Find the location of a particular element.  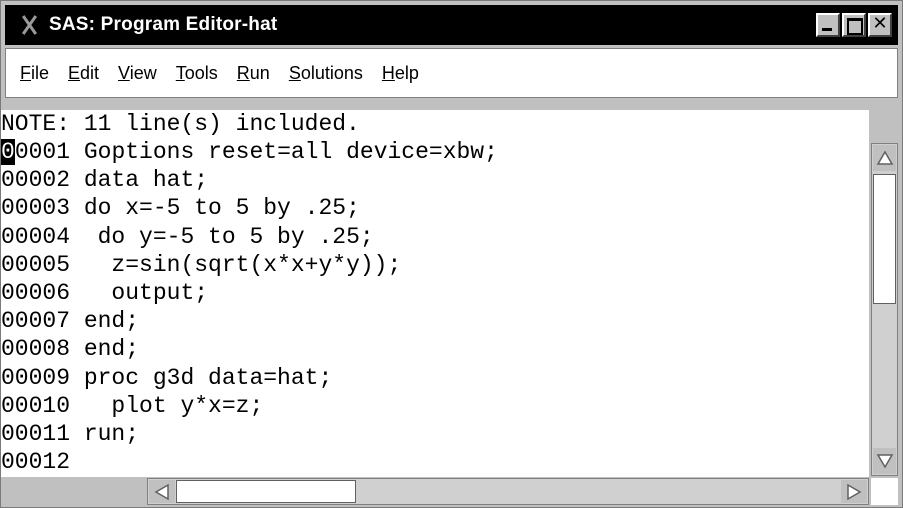

line-number: 00007 is located at coordinates (36, 321).